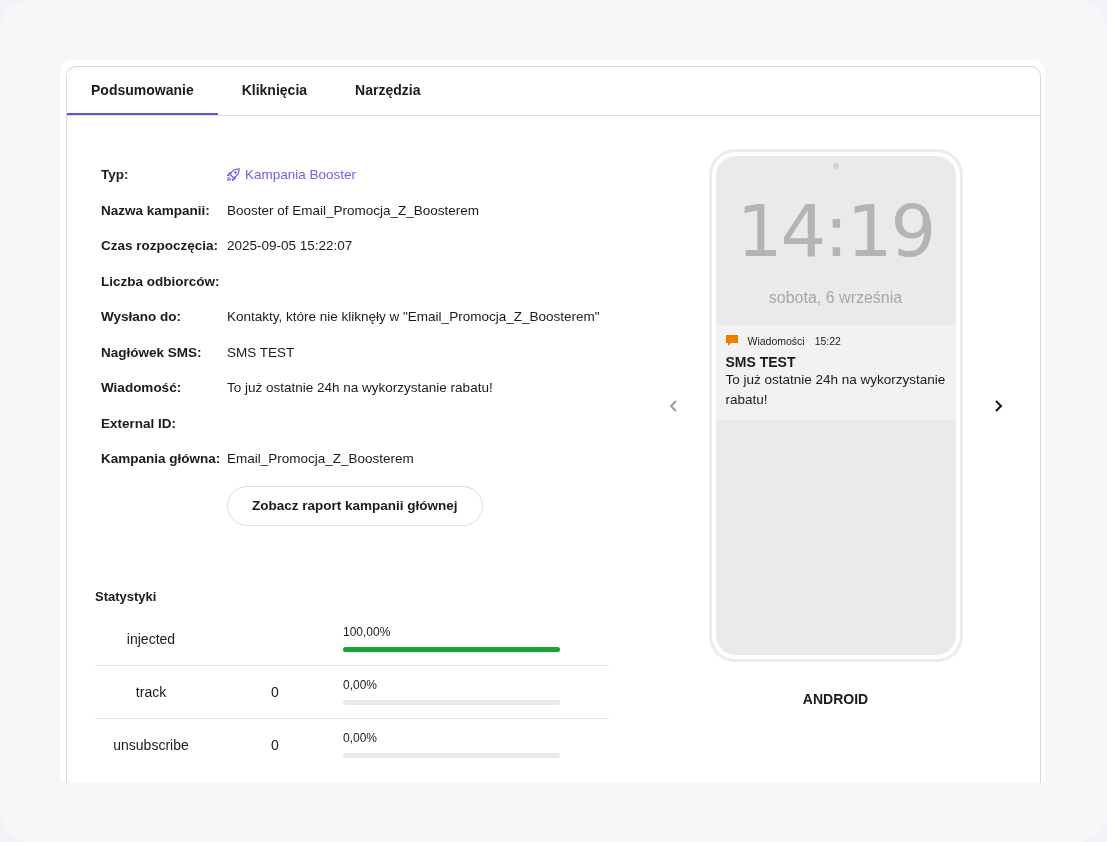 The height and width of the screenshot is (842, 1107). Describe the element at coordinates (160, 246) in the screenshot. I see `field-label: Czas rozpoczęcia:` at that location.